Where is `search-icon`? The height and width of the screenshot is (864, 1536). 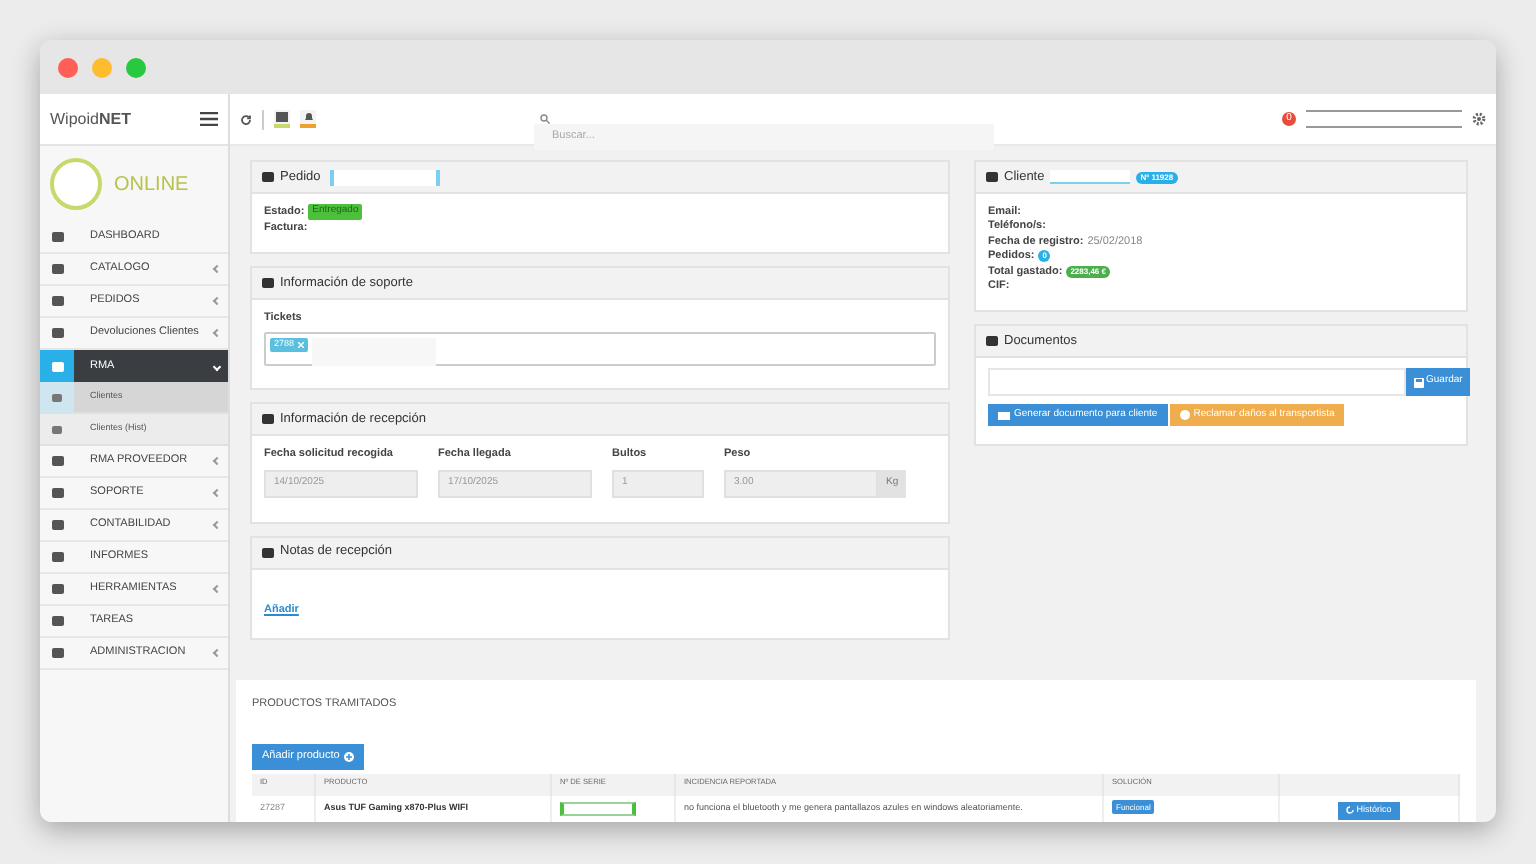
search-icon is located at coordinates (545, 119).